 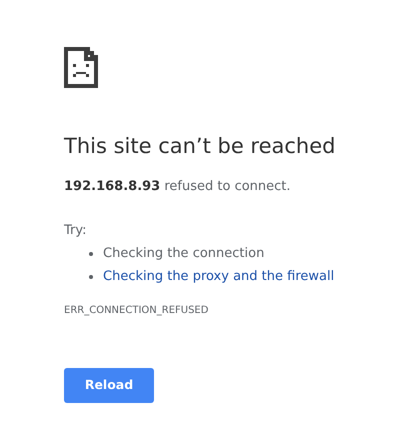 What do you see at coordinates (81, 67) in the screenshot?
I see `sad-page-icon` at bounding box center [81, 67].